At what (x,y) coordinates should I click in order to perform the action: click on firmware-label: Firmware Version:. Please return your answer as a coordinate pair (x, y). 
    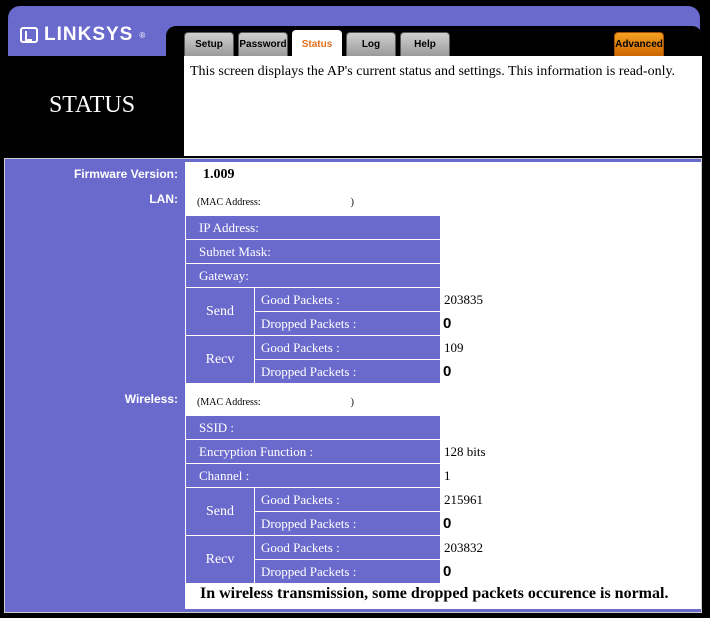
    Looking at the image, I should click on (125, 174).